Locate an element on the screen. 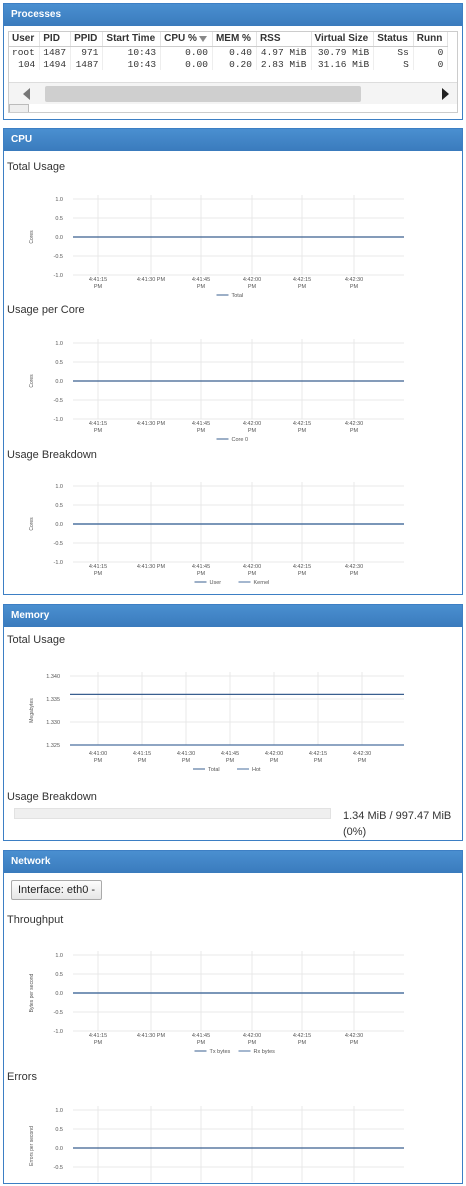  y-tick-label: 0.5 is located at coordinates (59, 1130).